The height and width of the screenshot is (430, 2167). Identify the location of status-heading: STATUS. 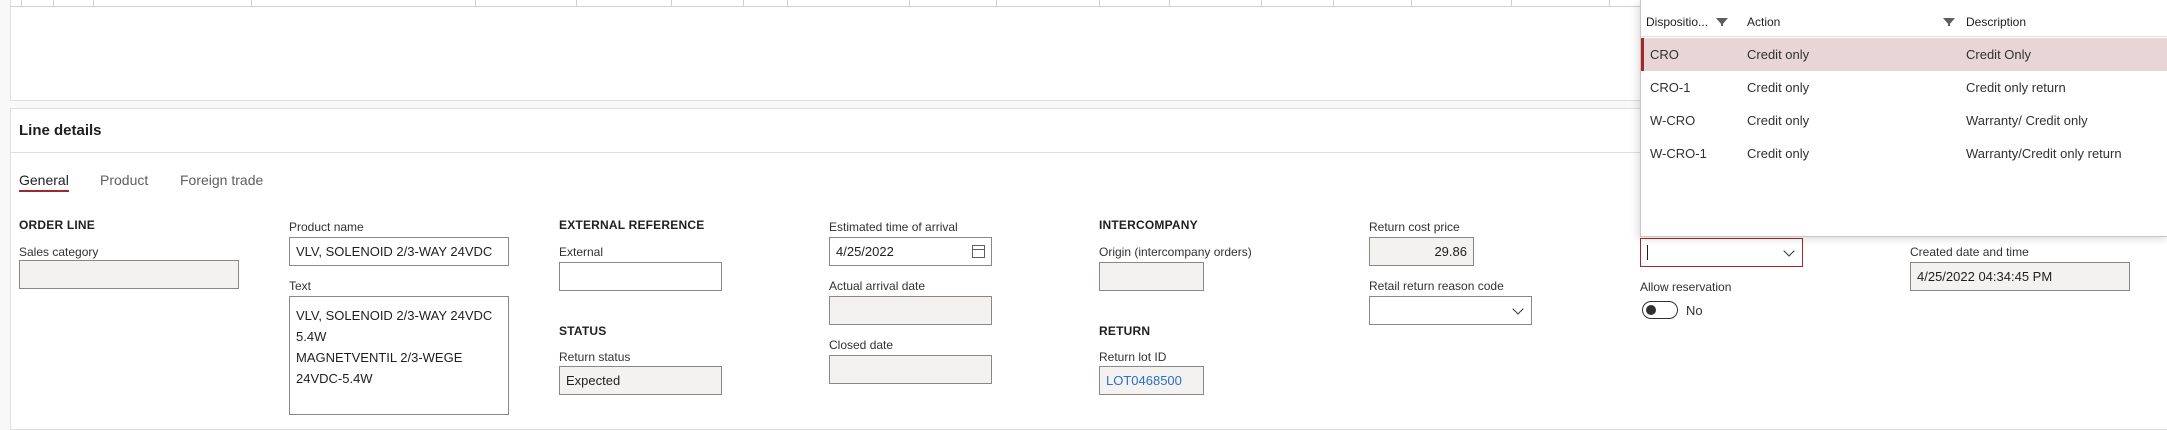
(583, 331).